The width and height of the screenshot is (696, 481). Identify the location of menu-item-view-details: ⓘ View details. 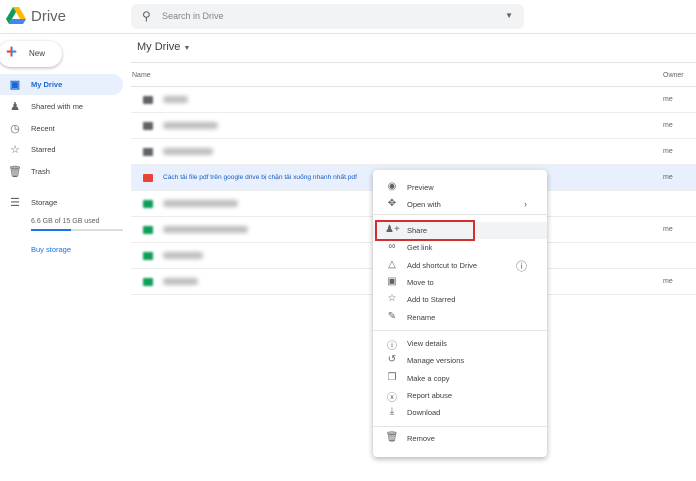
(460, 343).